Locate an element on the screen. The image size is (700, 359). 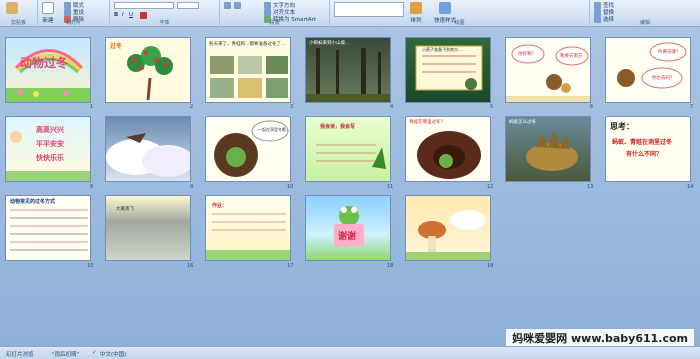
slide-13-dinosaur is located at coordinates (552, 151).